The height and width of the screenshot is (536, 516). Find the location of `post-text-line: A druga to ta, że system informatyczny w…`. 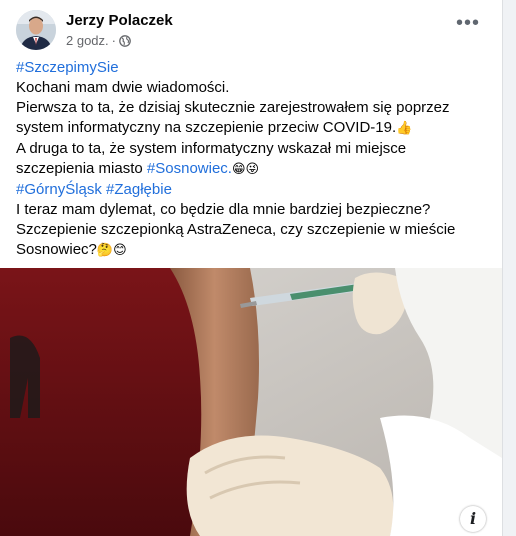

post-text-line: A druga to ta, że system informatyczny w… is located at coordinates (251, 149).